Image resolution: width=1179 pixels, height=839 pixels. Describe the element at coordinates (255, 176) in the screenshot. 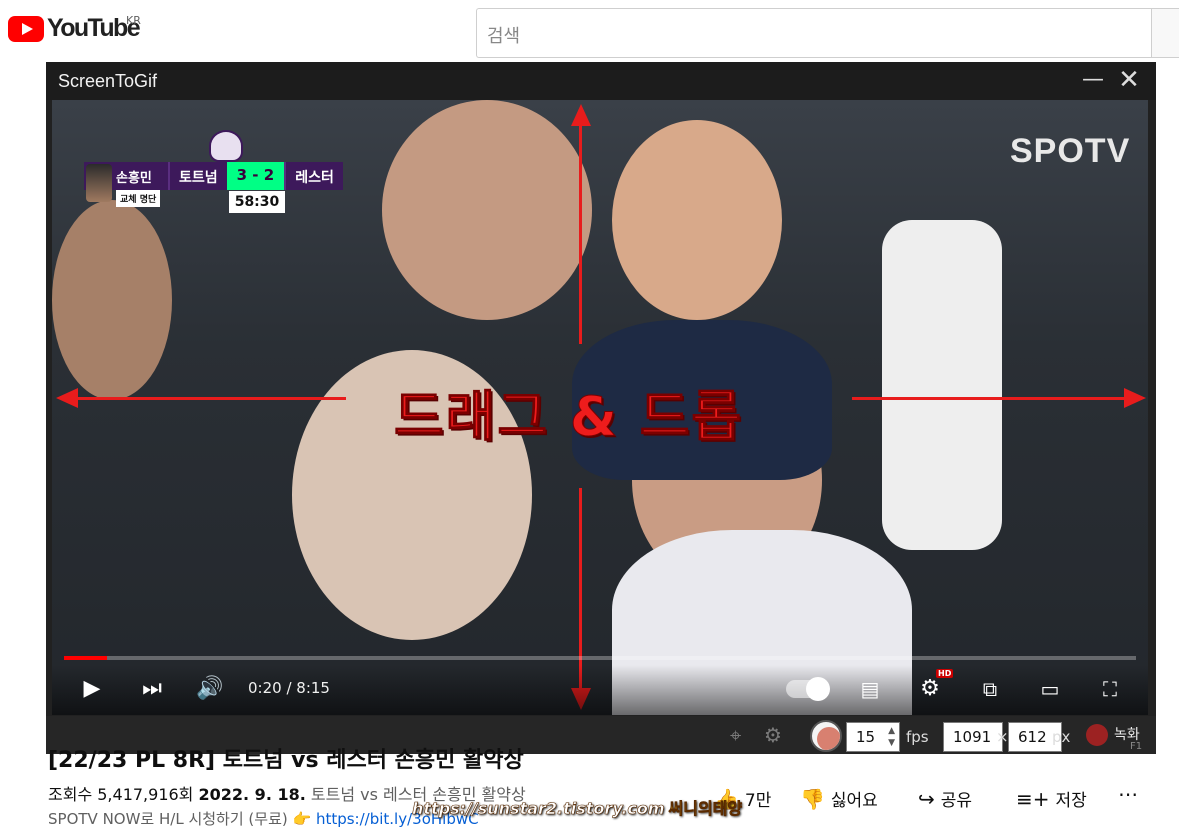

I see `match-score: 3 - 2` at that location.